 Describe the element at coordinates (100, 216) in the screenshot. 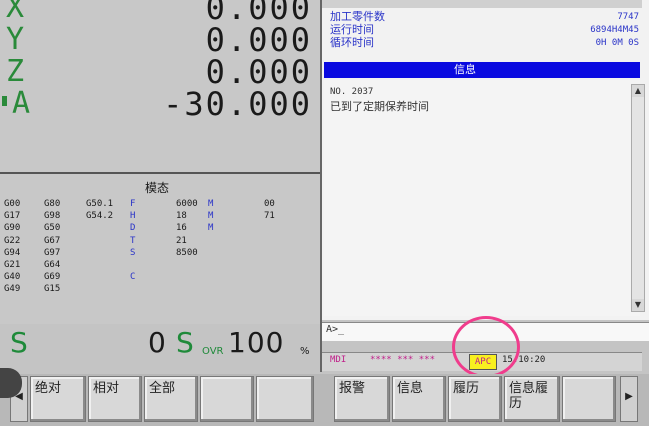

I see `modal-code: G54.2` at that location.